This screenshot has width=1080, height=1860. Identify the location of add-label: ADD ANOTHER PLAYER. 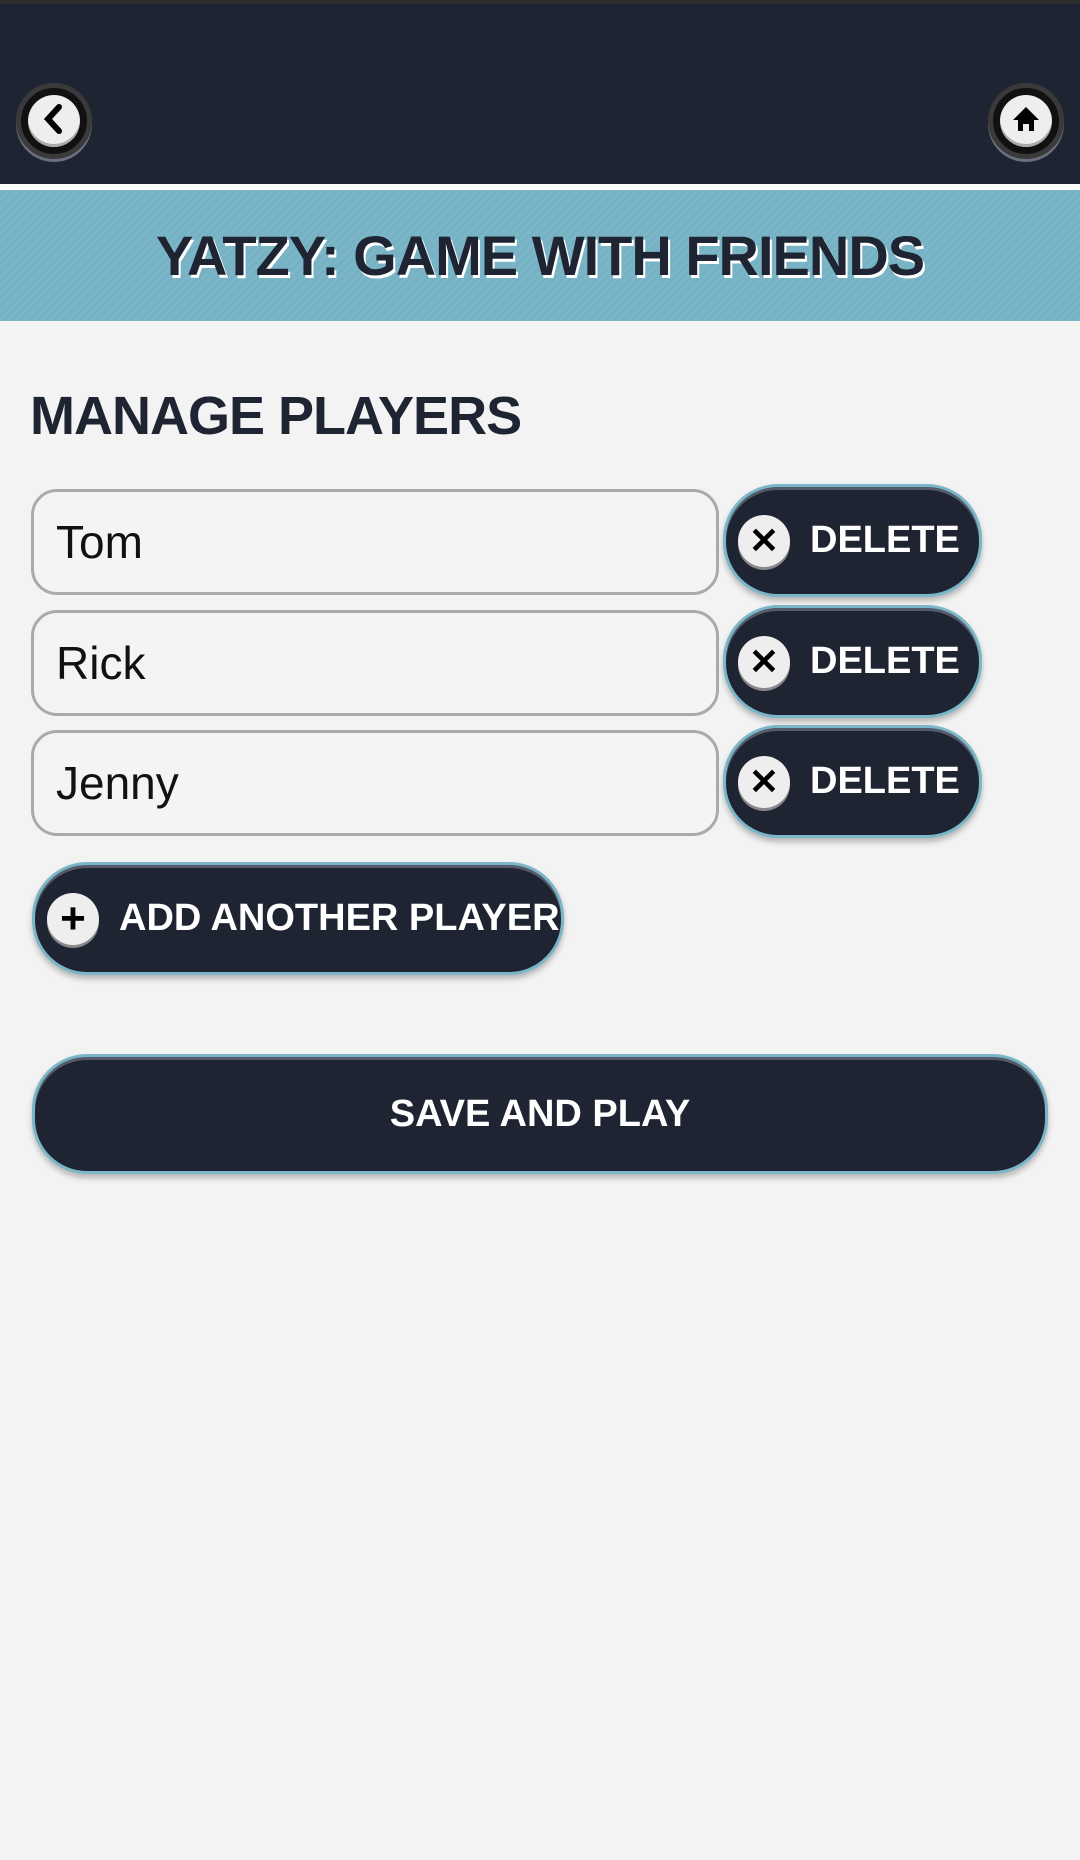
(339, 918).